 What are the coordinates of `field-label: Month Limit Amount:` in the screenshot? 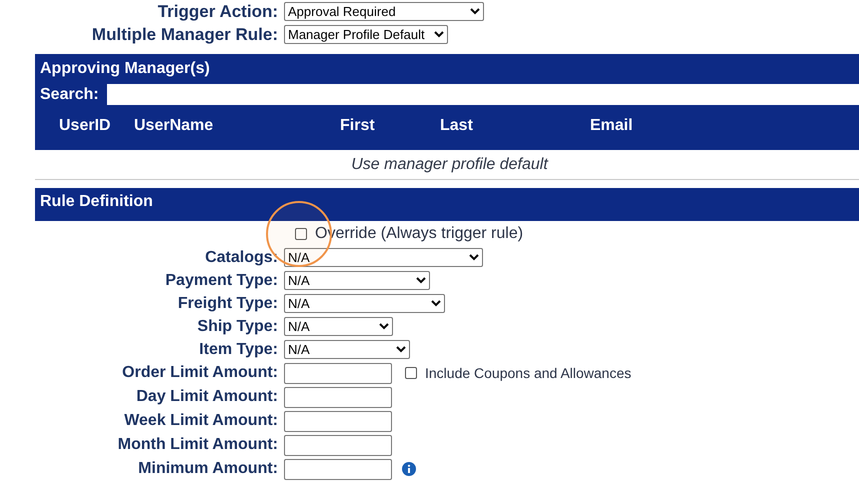 It's located at (197, 445).